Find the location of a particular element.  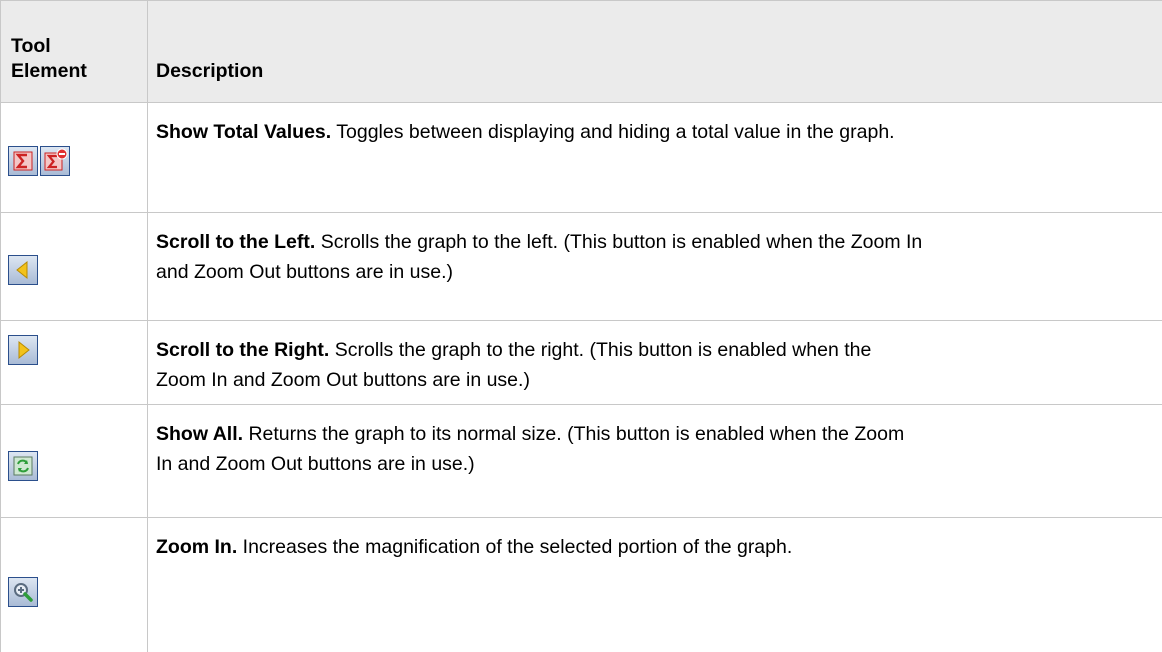

scroll-right-icon is located at coordinates (23, 350).